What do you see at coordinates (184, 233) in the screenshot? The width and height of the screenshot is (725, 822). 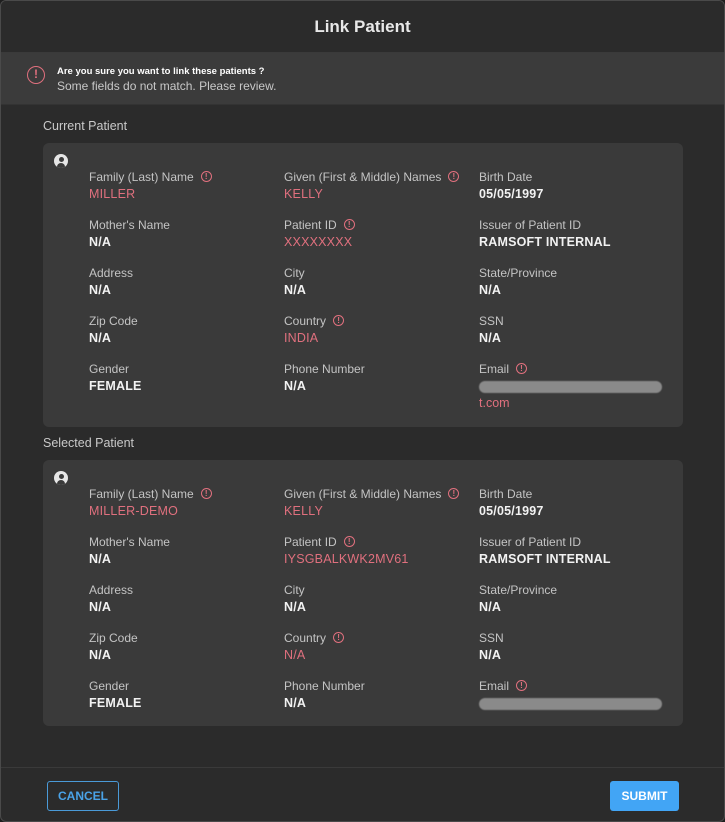 I see `field-mothers-name: Mother's Name N/A` at bounding box center [184, 233].